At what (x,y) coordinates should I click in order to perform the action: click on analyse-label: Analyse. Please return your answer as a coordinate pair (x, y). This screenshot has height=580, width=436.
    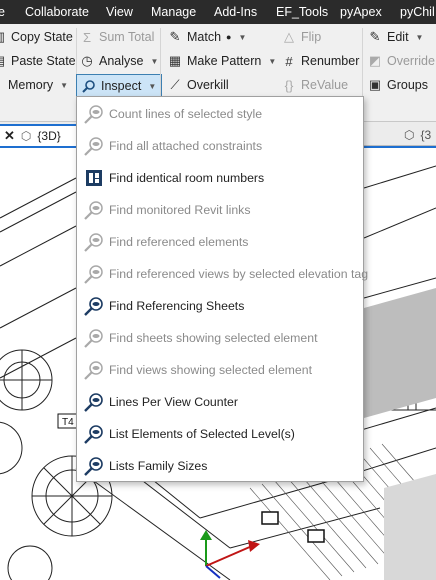
    Looking at the image, I should click on (121, 61).